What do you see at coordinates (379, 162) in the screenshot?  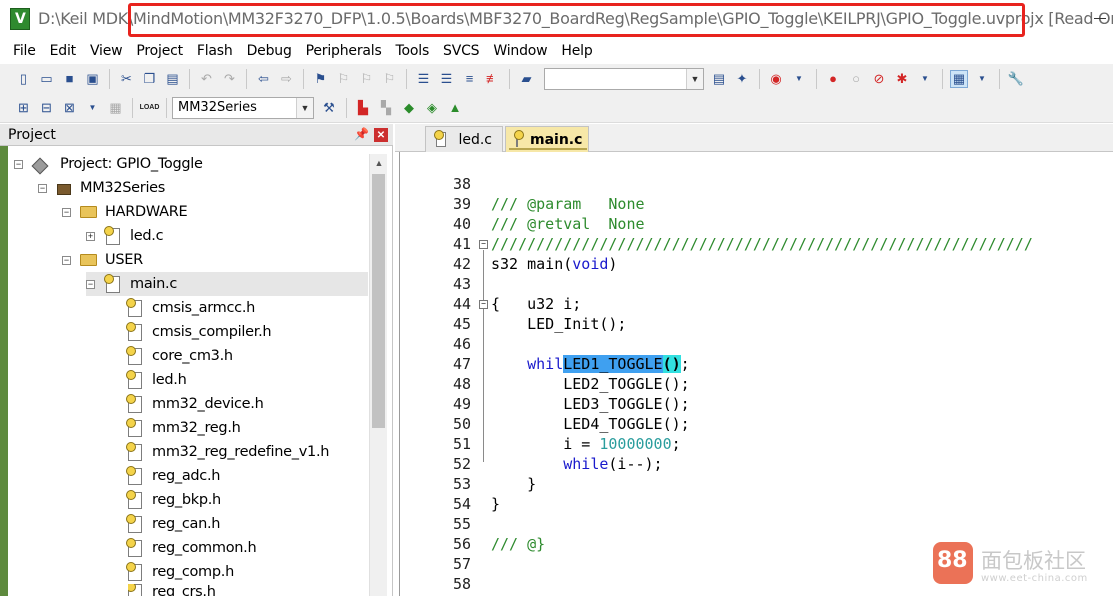 I see `scroll-up-icon: ▲` at bounding box center [379, 162].